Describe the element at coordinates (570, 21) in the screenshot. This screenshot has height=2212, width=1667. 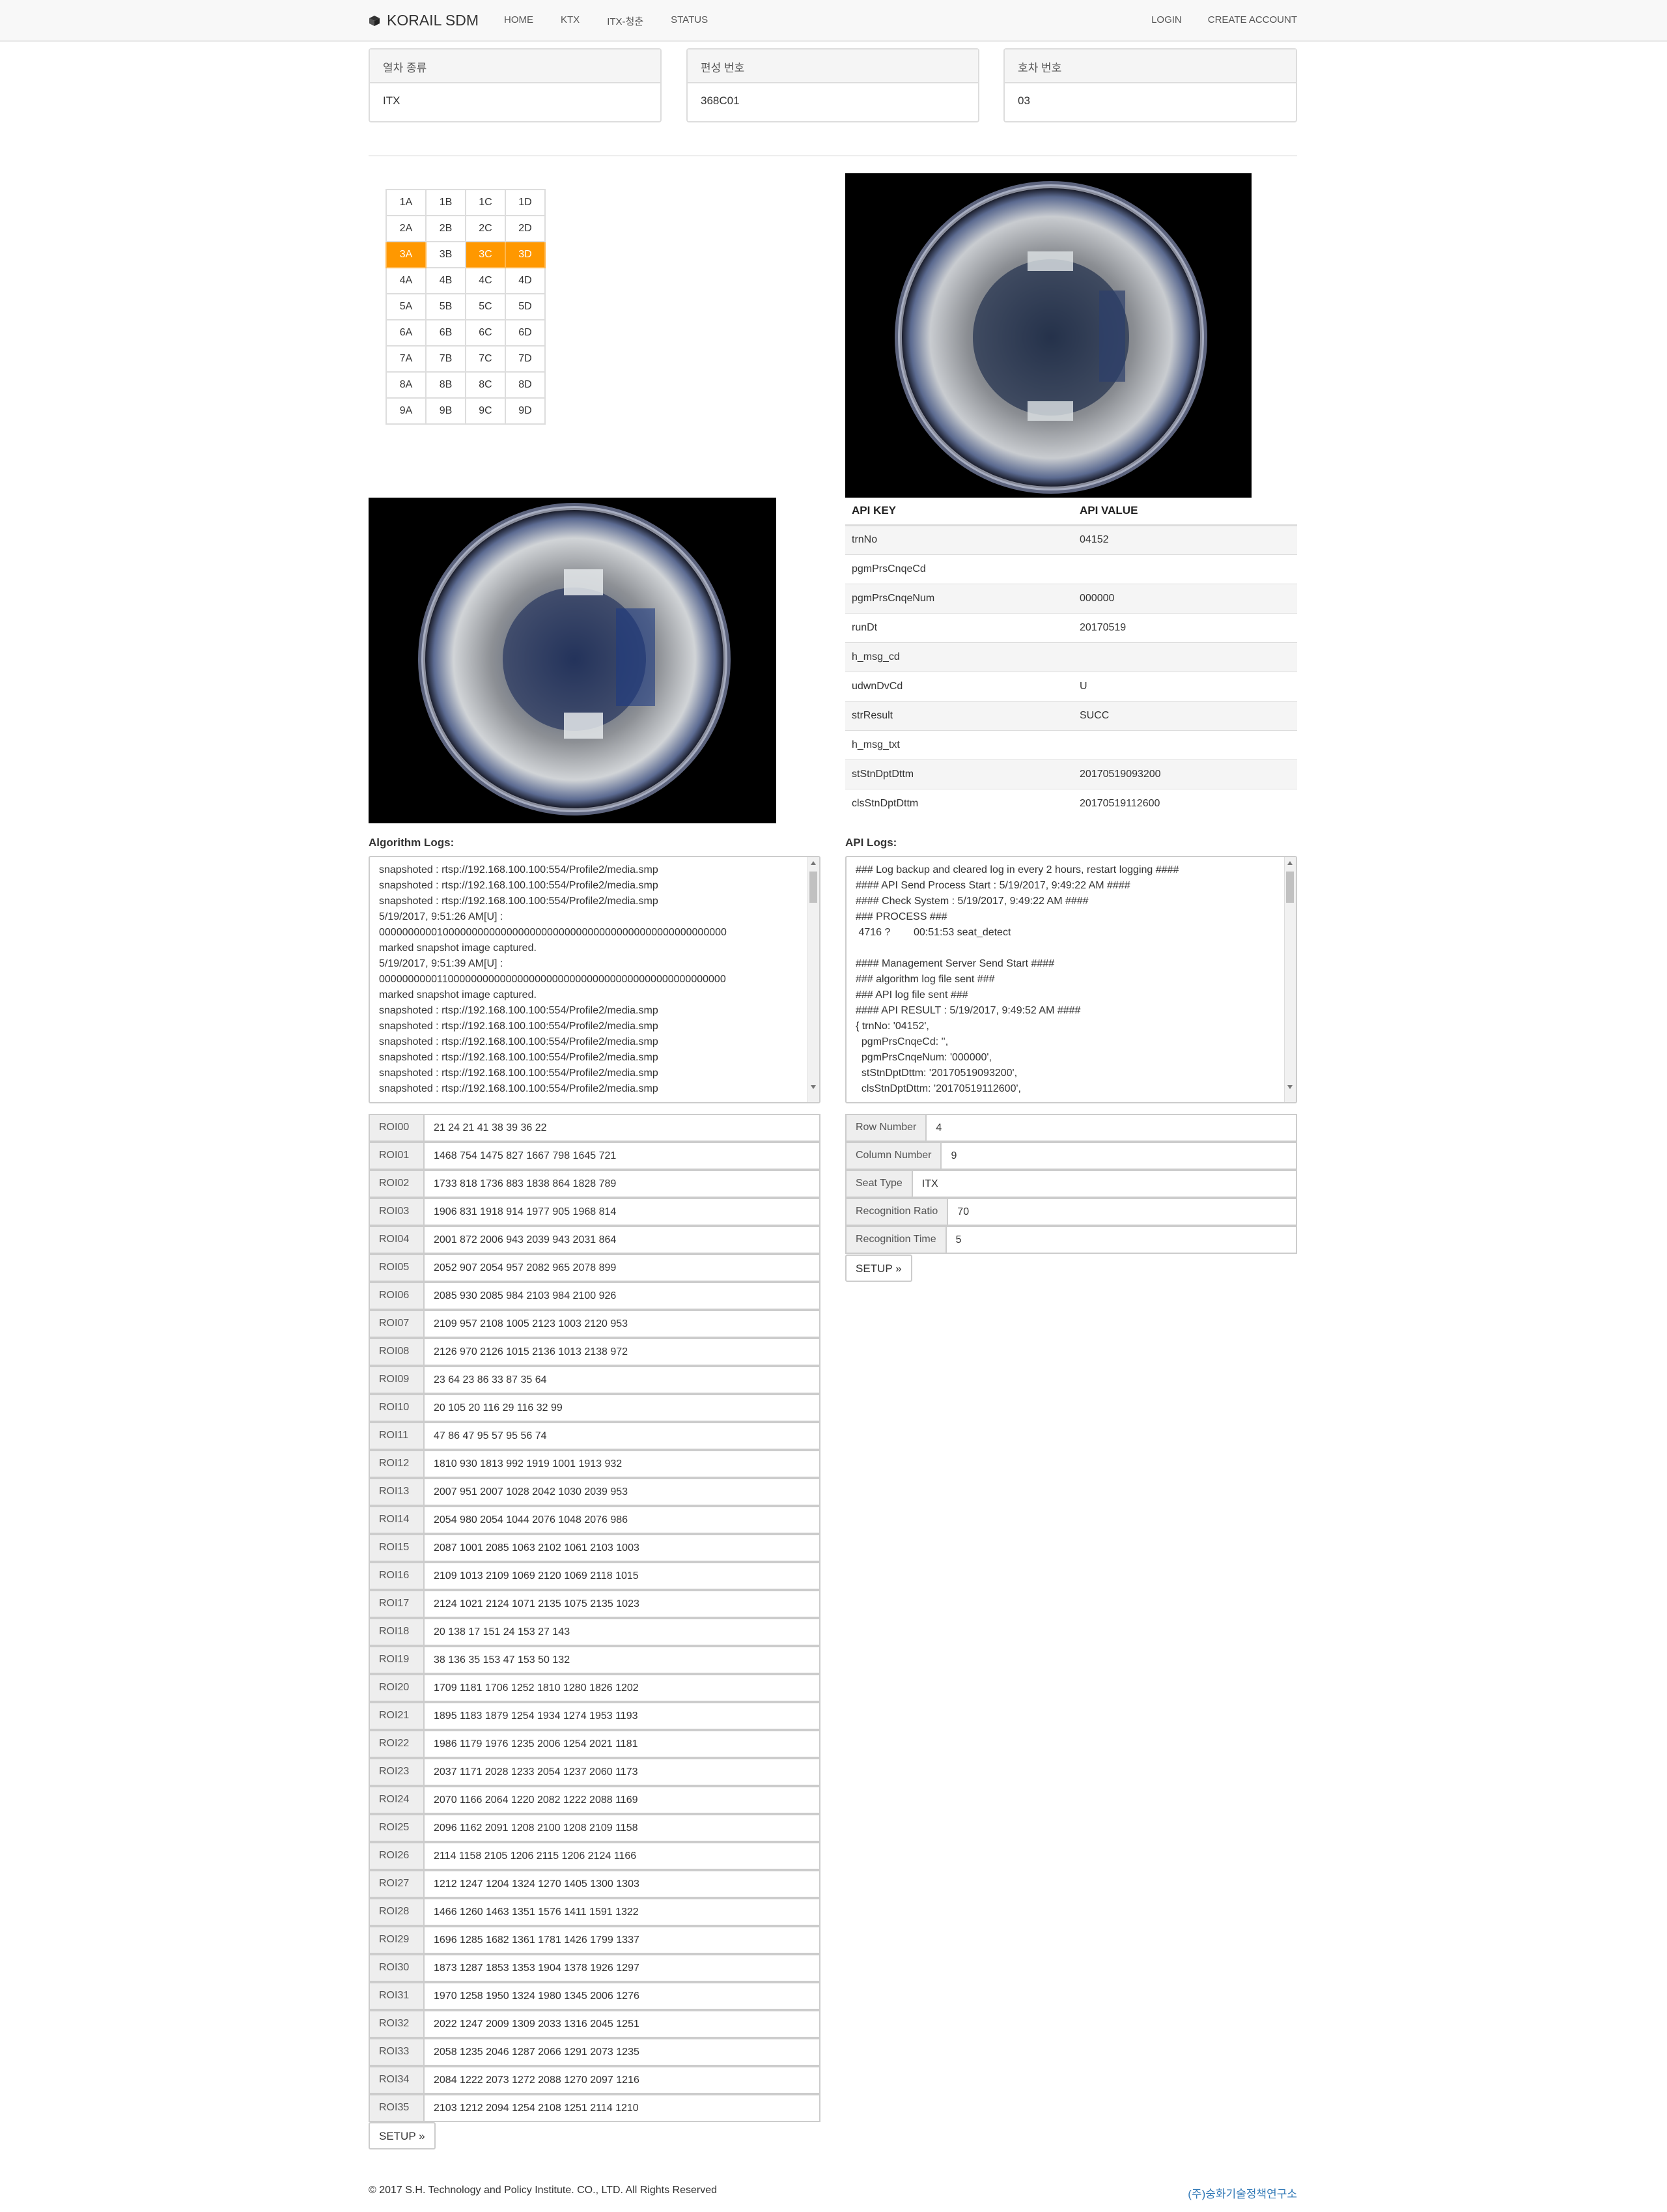
I see `nav-ktx: KTX` at that location.